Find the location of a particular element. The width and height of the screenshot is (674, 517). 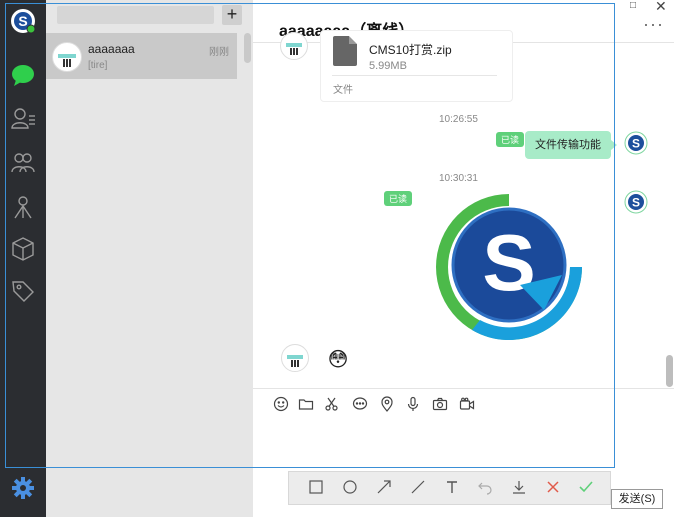

comment-icon is located at coordinates (360, 404).